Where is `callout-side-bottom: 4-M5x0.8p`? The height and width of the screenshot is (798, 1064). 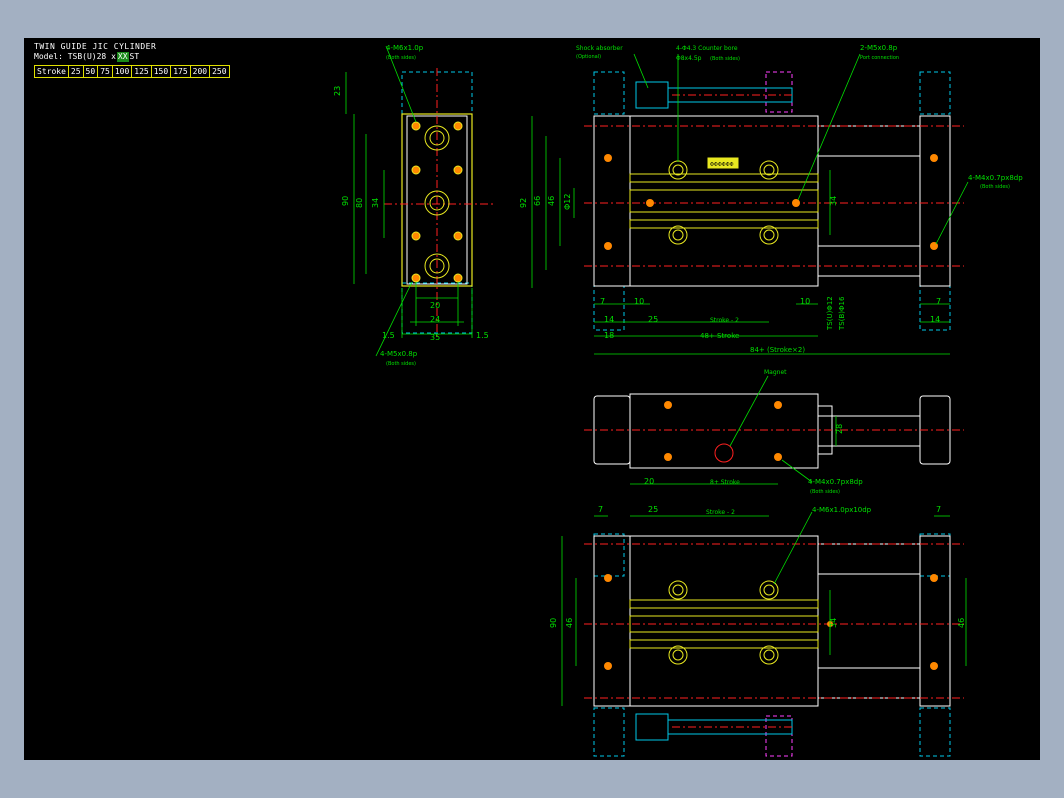 callout-side-bottom: 4-M5x0.8p is located at coordinates (399, 354).